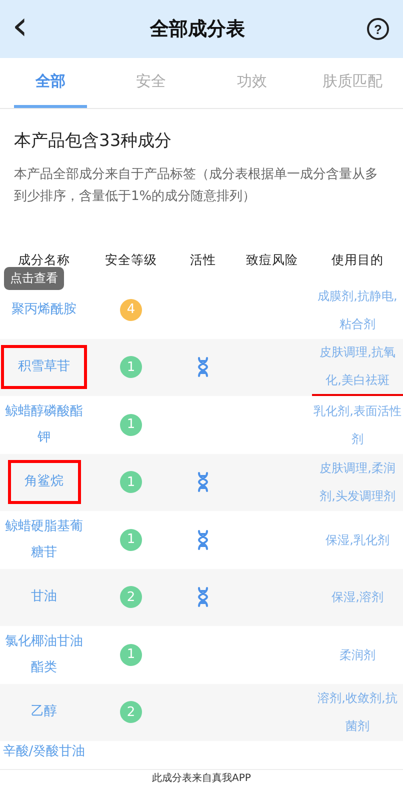 This screenshot has height=788, width=403. What do you see at coordinates (44, 482) in the screenshot?
I see `ingredient-name: 角鲨烷` at bounding box center [44, 482].